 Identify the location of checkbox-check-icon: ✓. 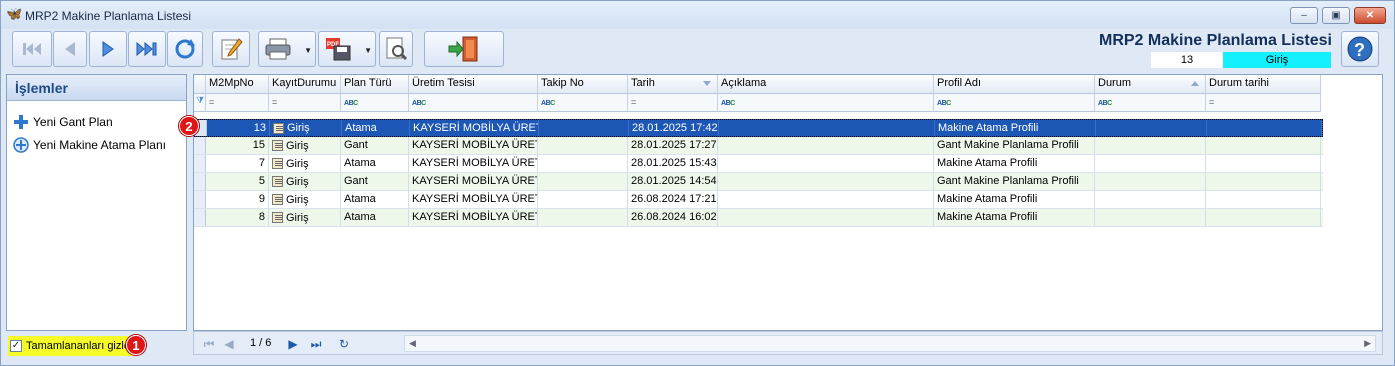
(16, 346).